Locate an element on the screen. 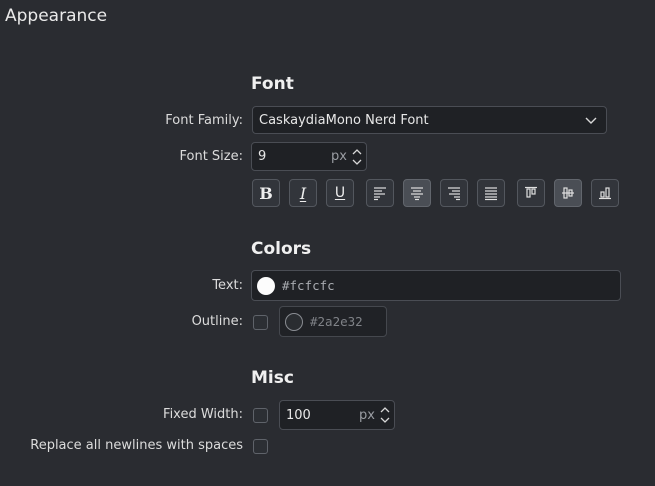 The height and width of the screenshot is (486, 655). font-section-title: Font is located at coordinates (272, 84).